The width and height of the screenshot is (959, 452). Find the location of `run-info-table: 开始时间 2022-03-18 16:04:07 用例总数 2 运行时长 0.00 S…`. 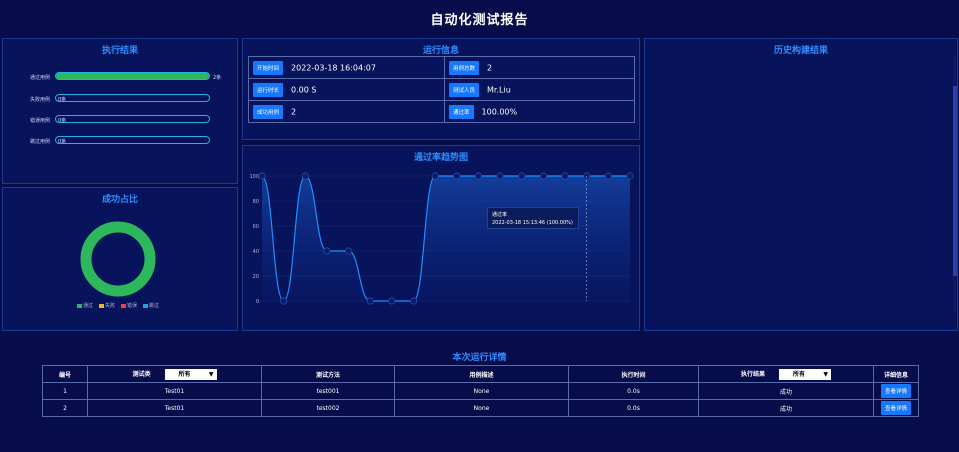

run-info-table: 开始时间 2022-03-18 16:04:07 用例总数 2 运行时长 0.00 S… is located at coordinates (441, 89).